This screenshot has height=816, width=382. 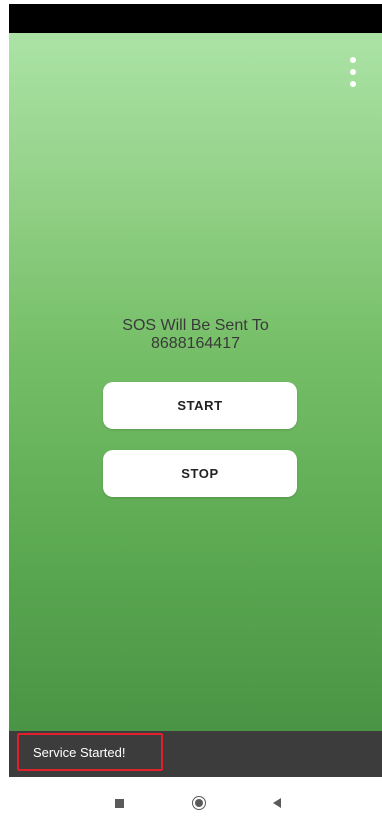 What do you see at coordinates (195, 18) in the screenshot?
I see `status-bar` at bounding box center [195, 18].